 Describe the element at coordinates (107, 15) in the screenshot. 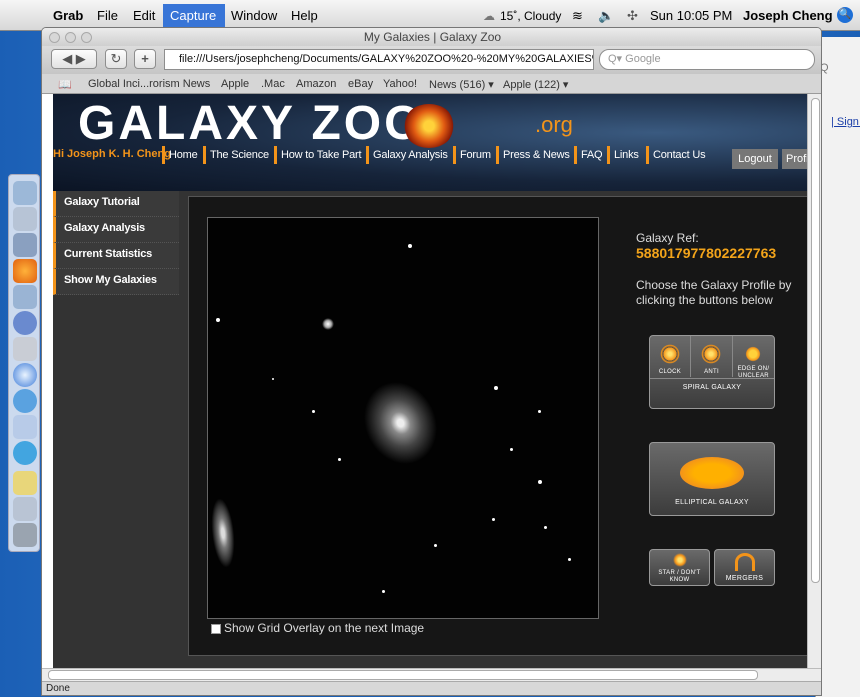

I see `menu-file: File` at that location.